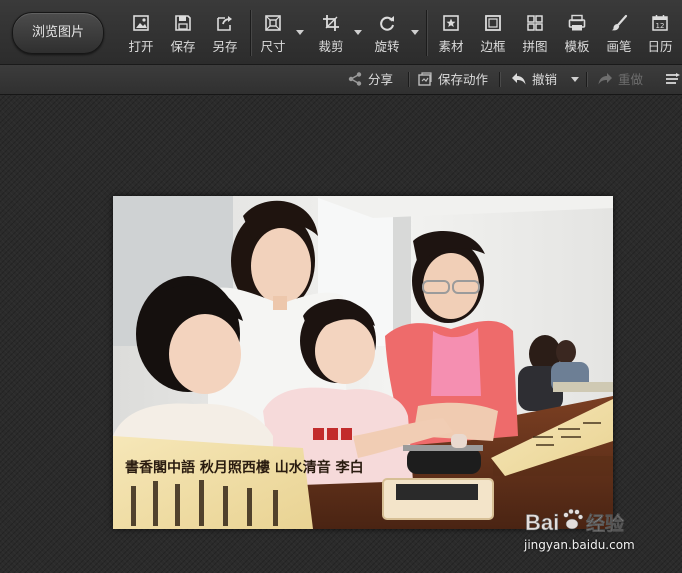 This screenshot has height=573, width=682. I want to click on size-label: 尺寸, so click(273, 46).